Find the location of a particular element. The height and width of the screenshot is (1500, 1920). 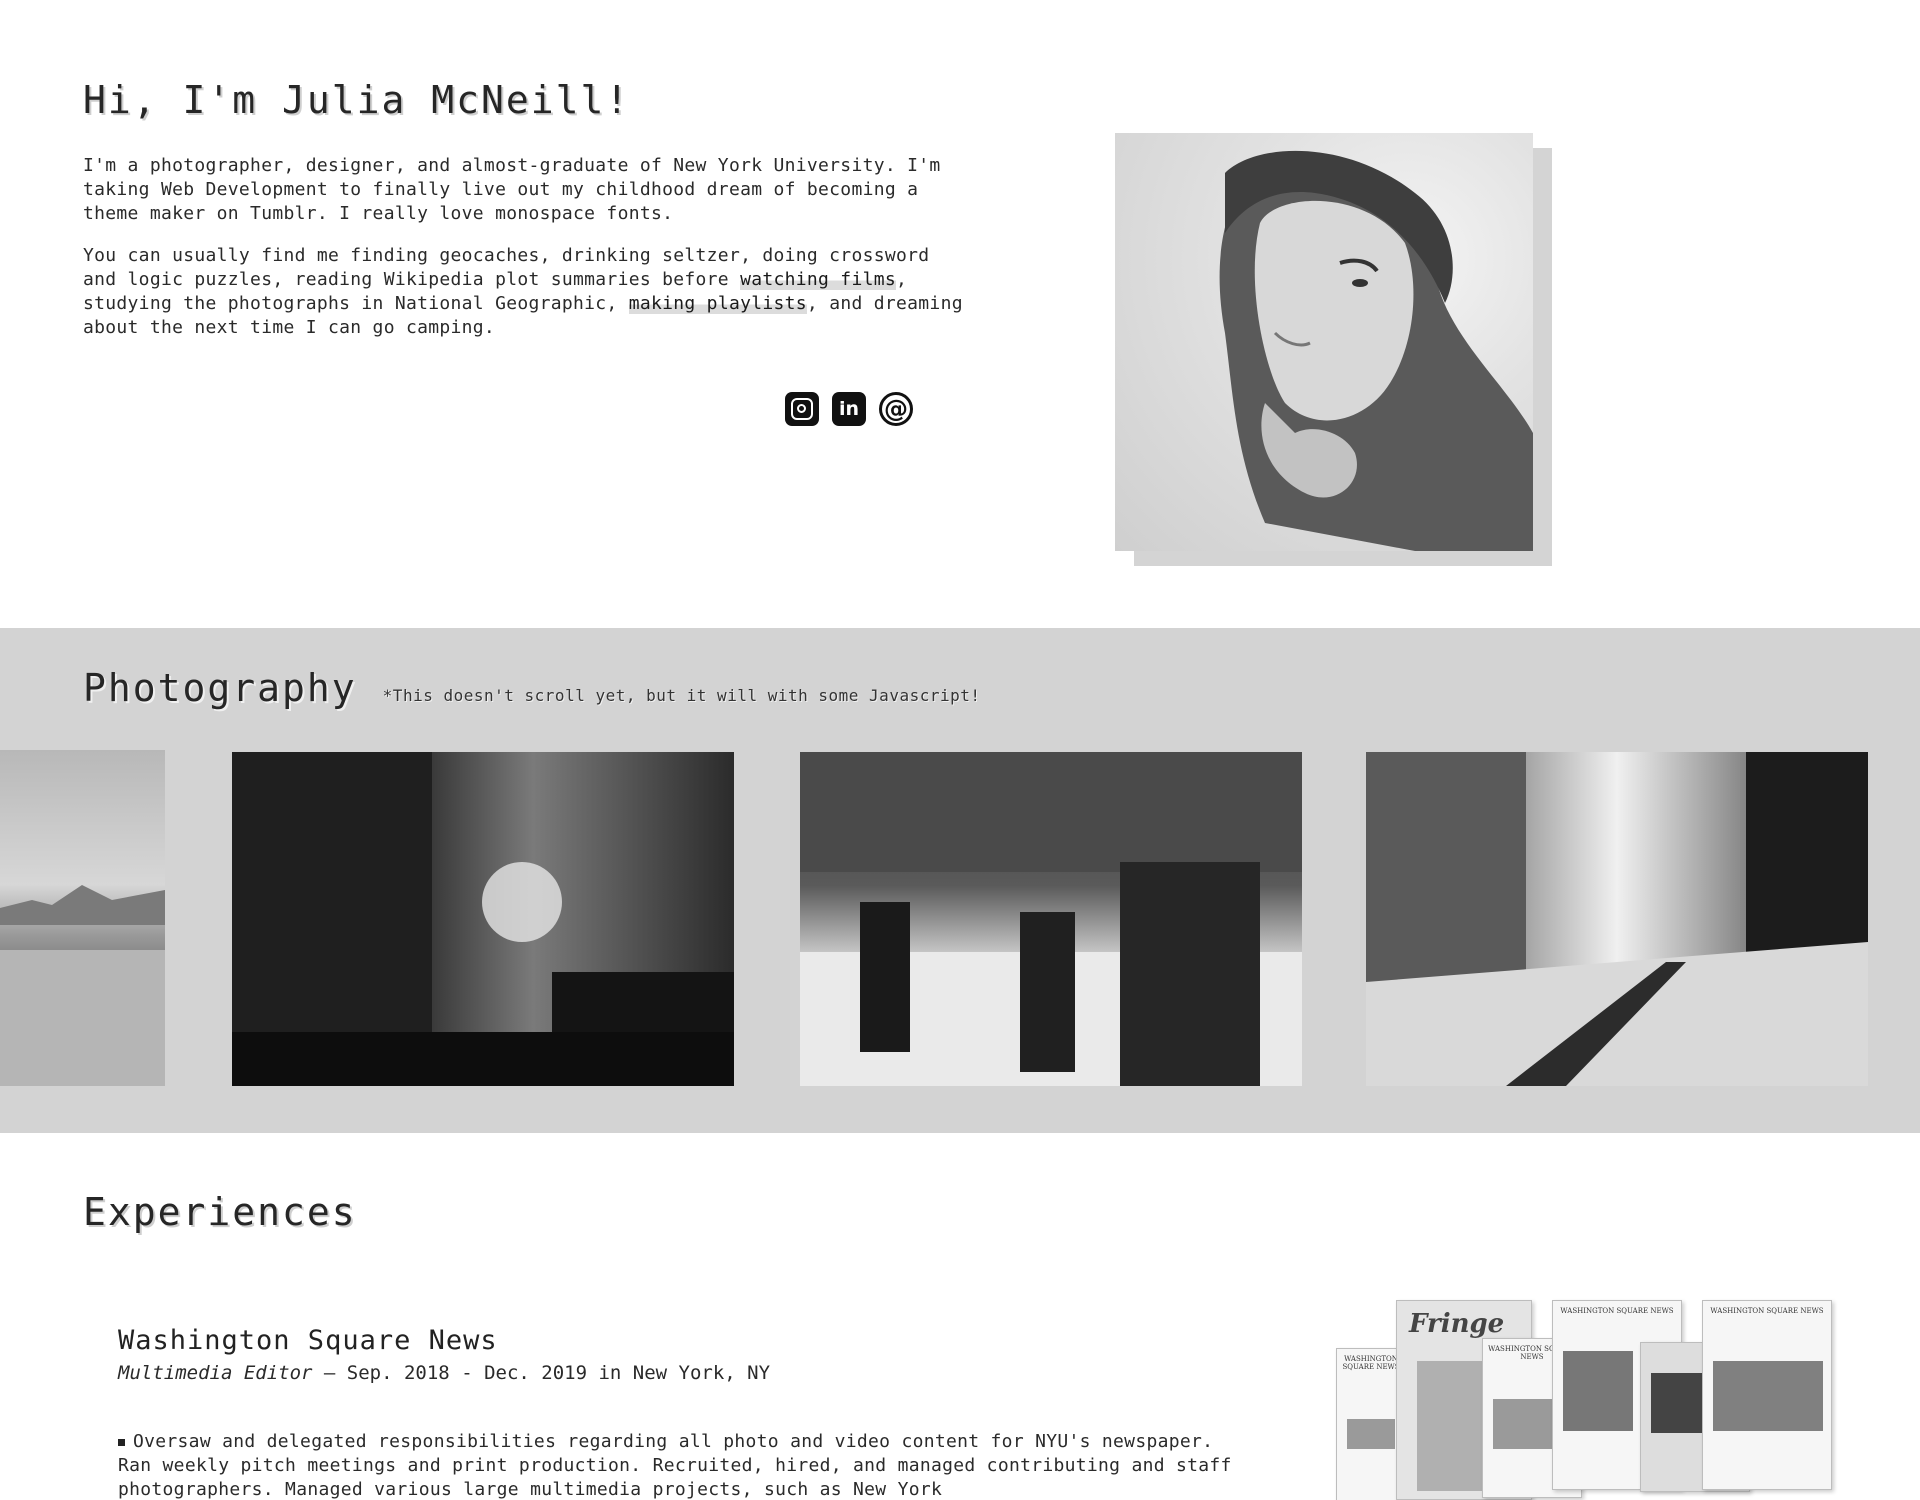

experiences-heading: Experiences is located at coordinates (220, 1212).